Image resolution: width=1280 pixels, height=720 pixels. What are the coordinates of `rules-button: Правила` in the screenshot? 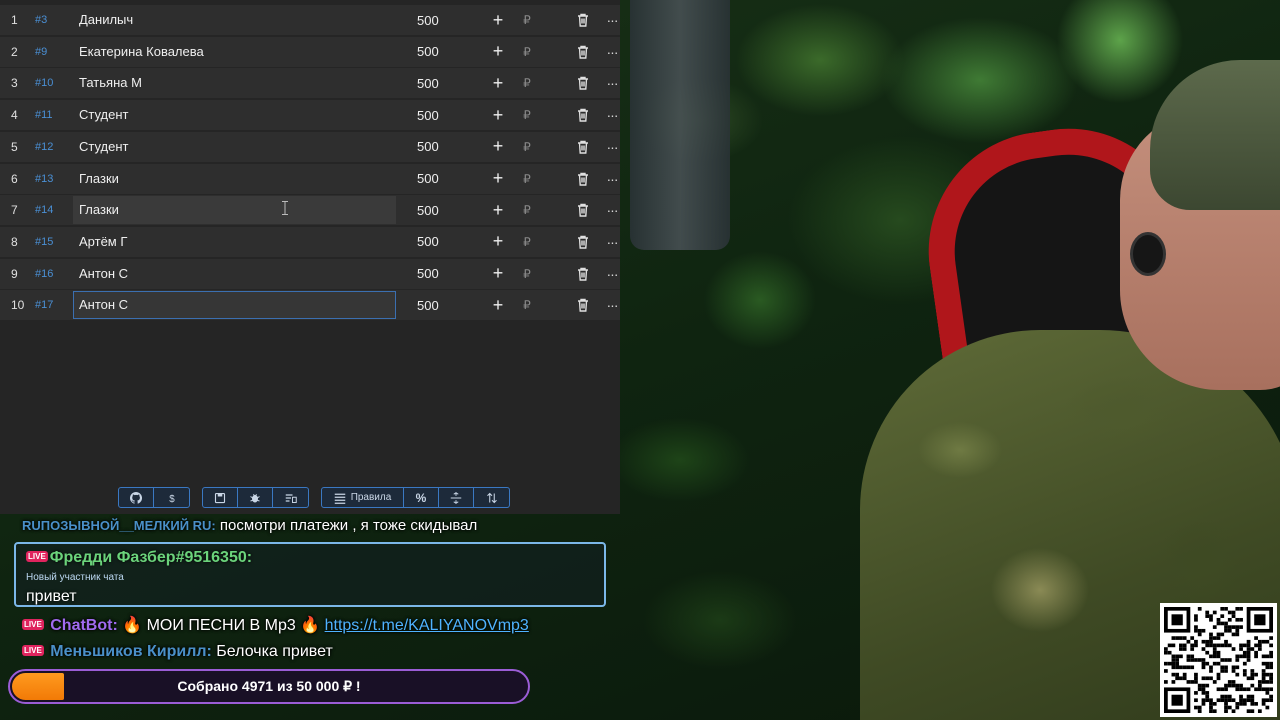 It's located at (363, 497).